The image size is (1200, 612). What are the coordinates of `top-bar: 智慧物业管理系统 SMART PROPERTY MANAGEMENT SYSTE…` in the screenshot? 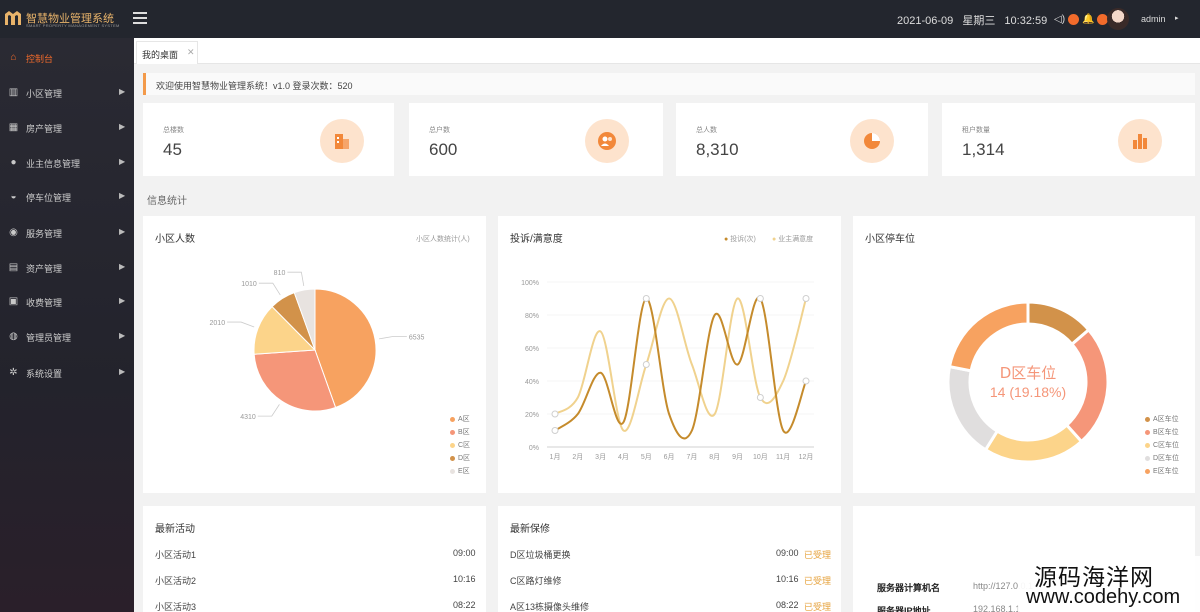 It's located at (600, 19).